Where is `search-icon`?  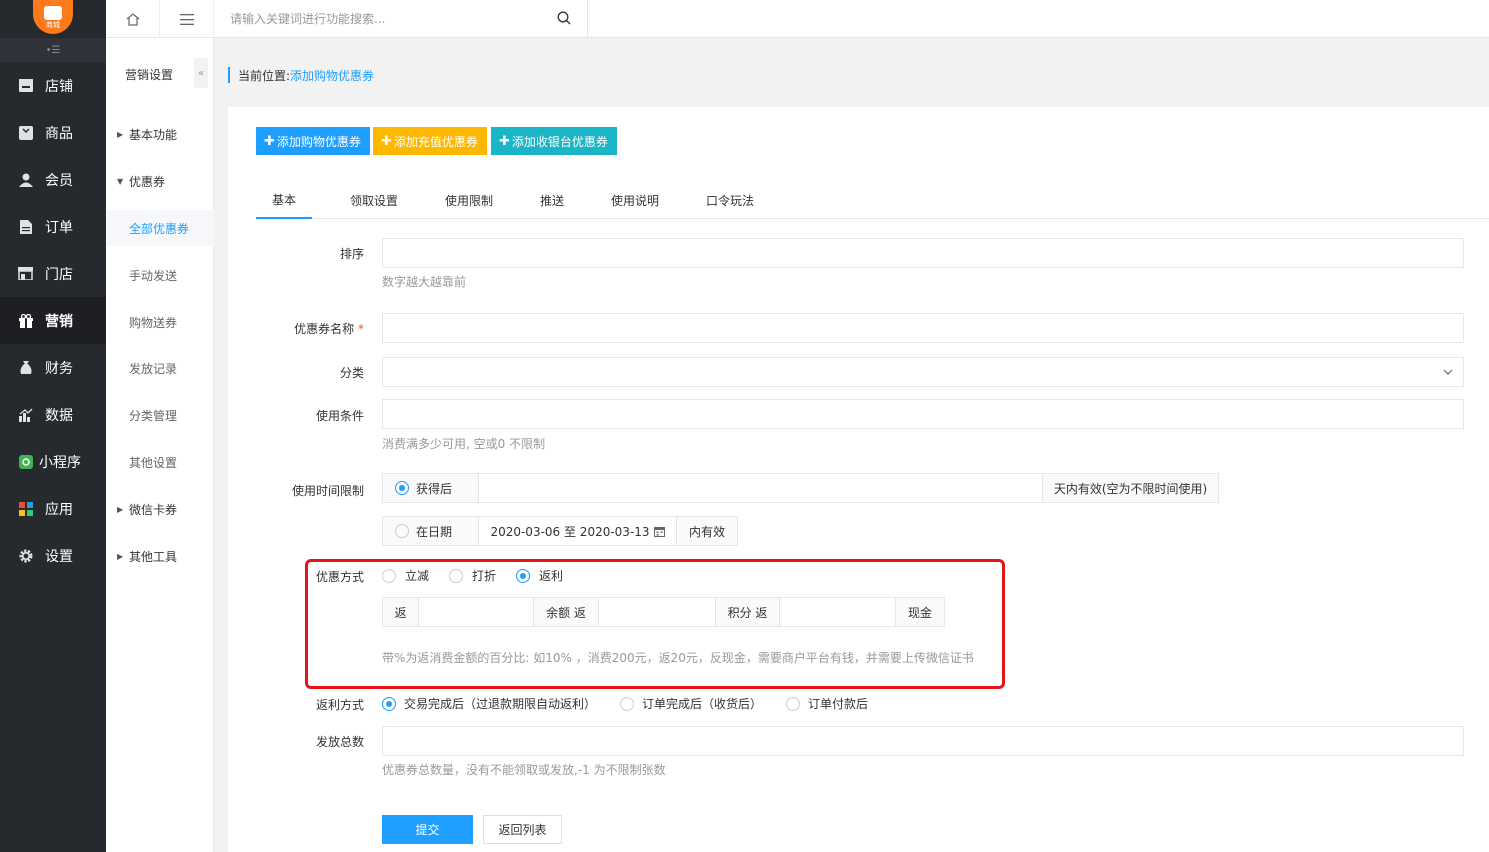
search-icon is located at coordinates (564, 18).